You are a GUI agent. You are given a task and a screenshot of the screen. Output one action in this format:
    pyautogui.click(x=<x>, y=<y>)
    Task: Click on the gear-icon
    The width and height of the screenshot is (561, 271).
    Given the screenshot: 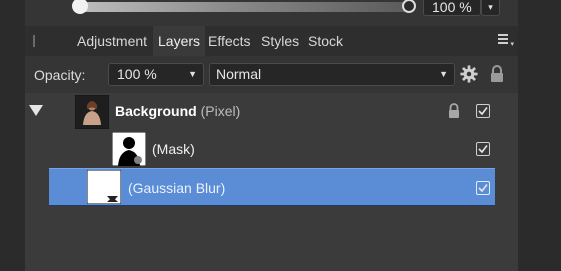 What is the action you would take?
    pyautogui.click(x=469, y=74)
    